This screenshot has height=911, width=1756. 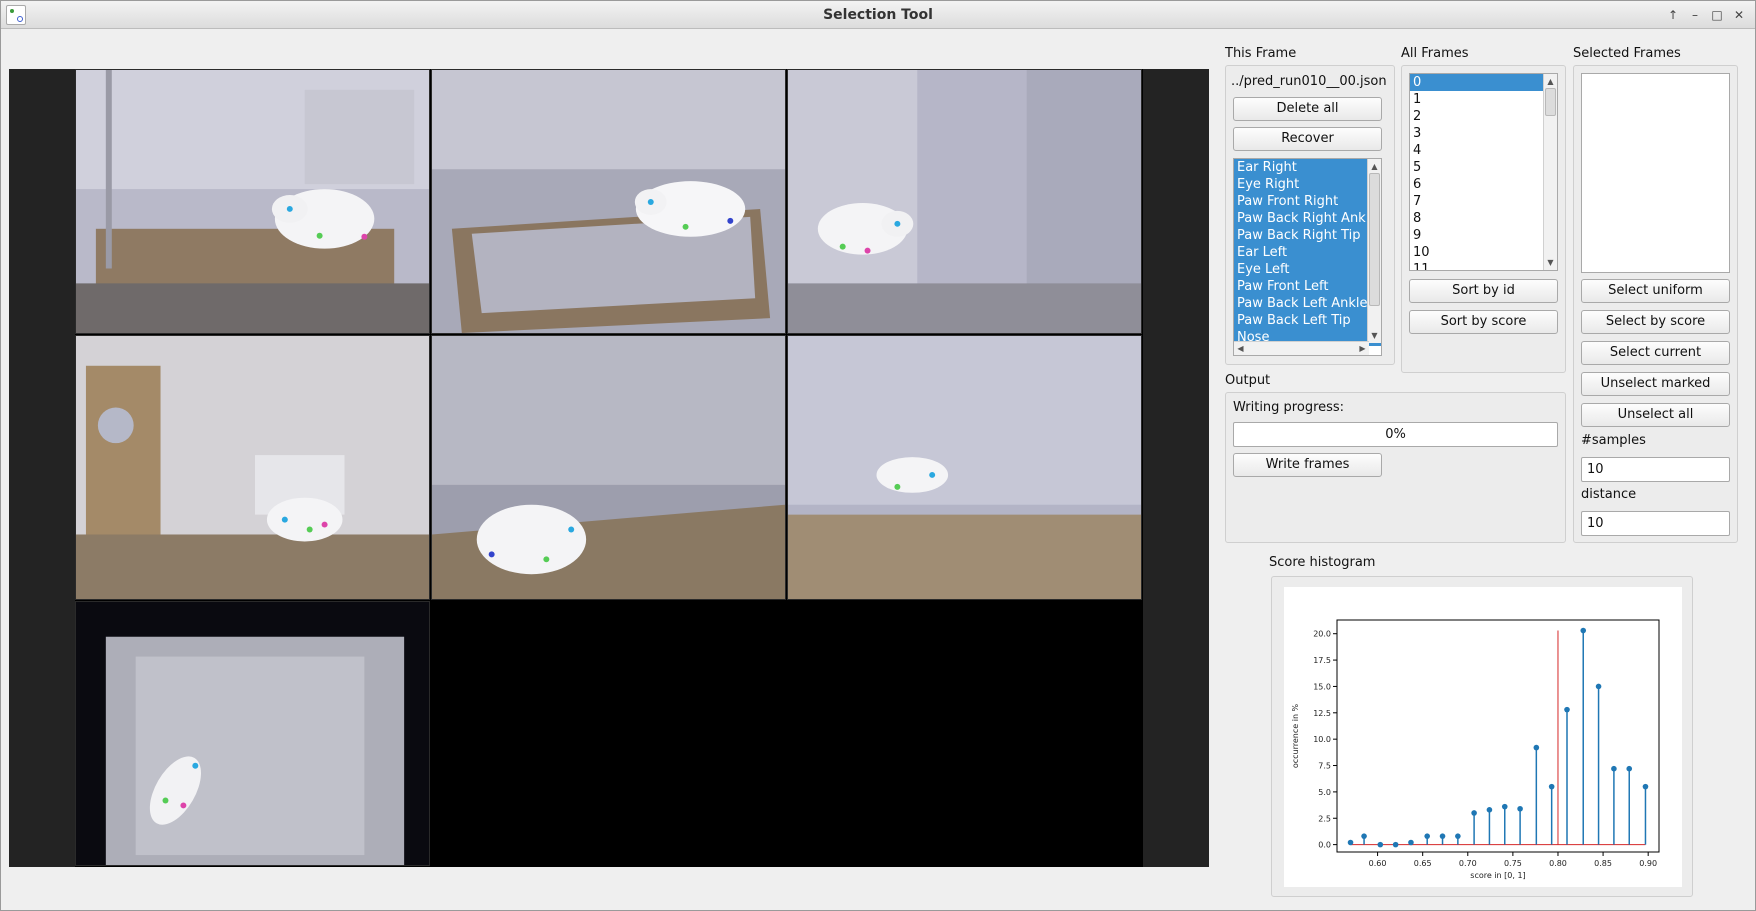 I want to click on delete-all-button: Delete all, so click(x=1307, y=109).